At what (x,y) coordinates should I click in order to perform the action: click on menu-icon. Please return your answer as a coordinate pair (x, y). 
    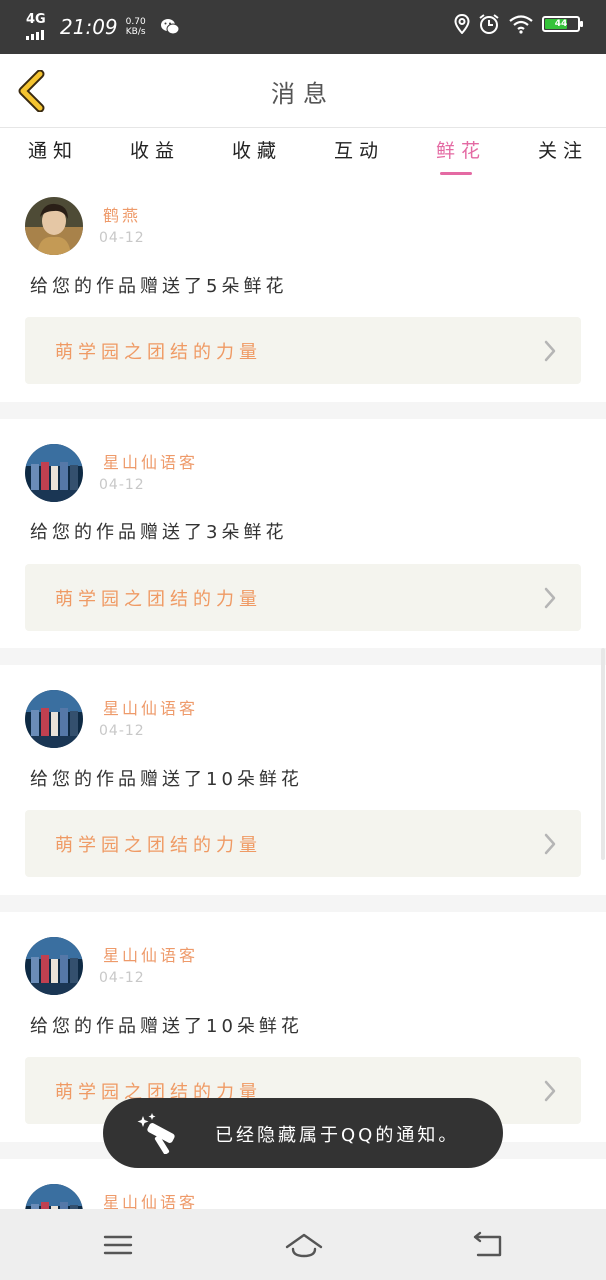
    Looking at the image, I should click on (118, 1245).